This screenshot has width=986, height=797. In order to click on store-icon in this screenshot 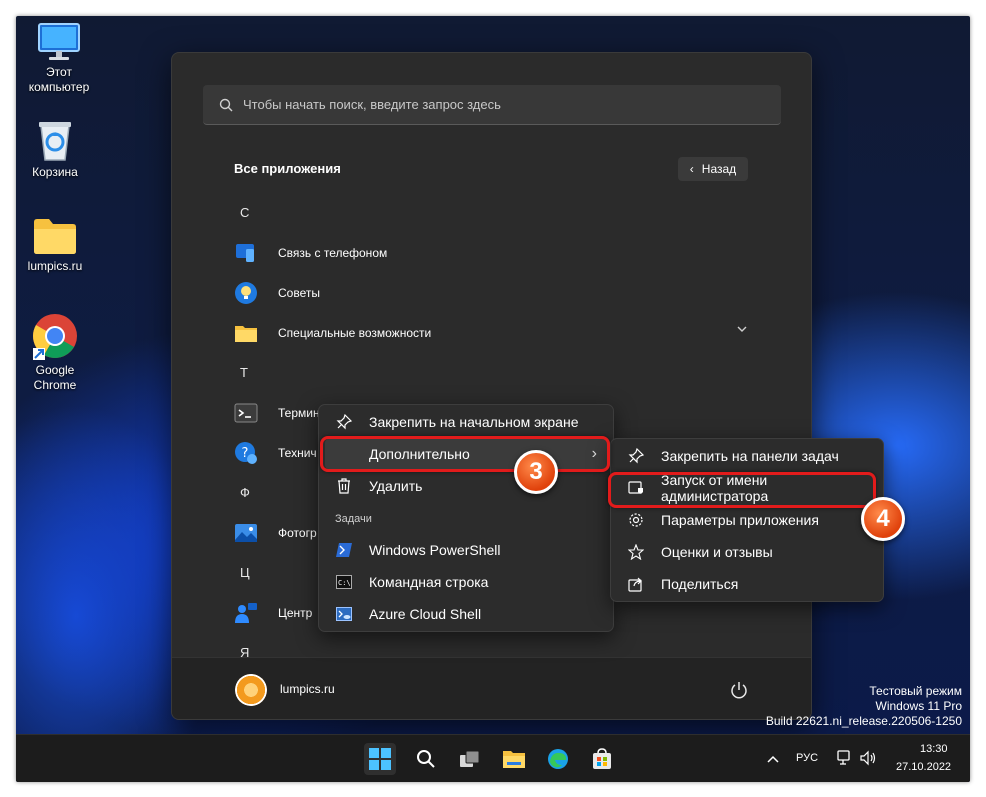, I will do `click(602, 758)`.